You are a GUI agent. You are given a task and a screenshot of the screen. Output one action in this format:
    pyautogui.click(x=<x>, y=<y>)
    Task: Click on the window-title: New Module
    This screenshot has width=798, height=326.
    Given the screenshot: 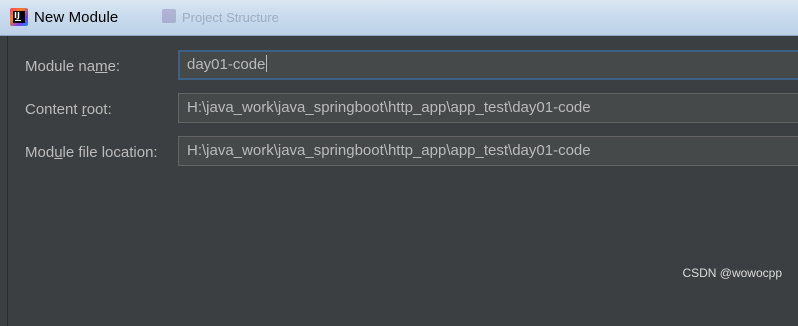 What is the action you would take?
    pyautogui.click(x=76, y=17)
    